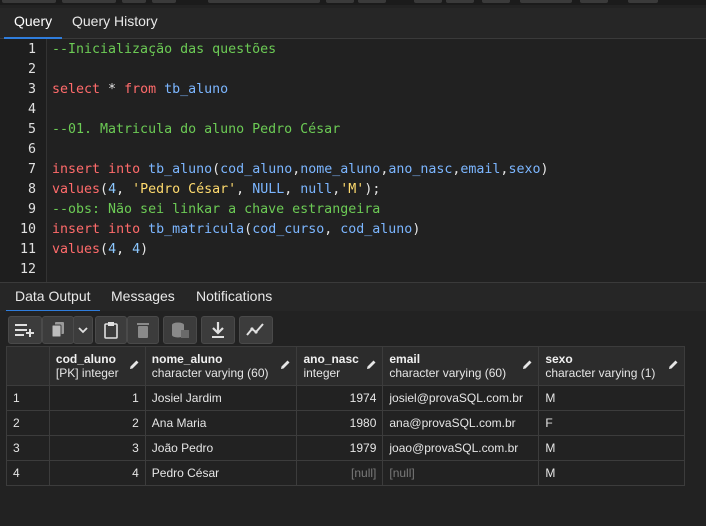 Image resolution: width=706 pixels, height=526 pixels. What do you see at coordinates (31, 169) in the screenshot?
I see `line-number: 7` at bounding box center [31, 169].